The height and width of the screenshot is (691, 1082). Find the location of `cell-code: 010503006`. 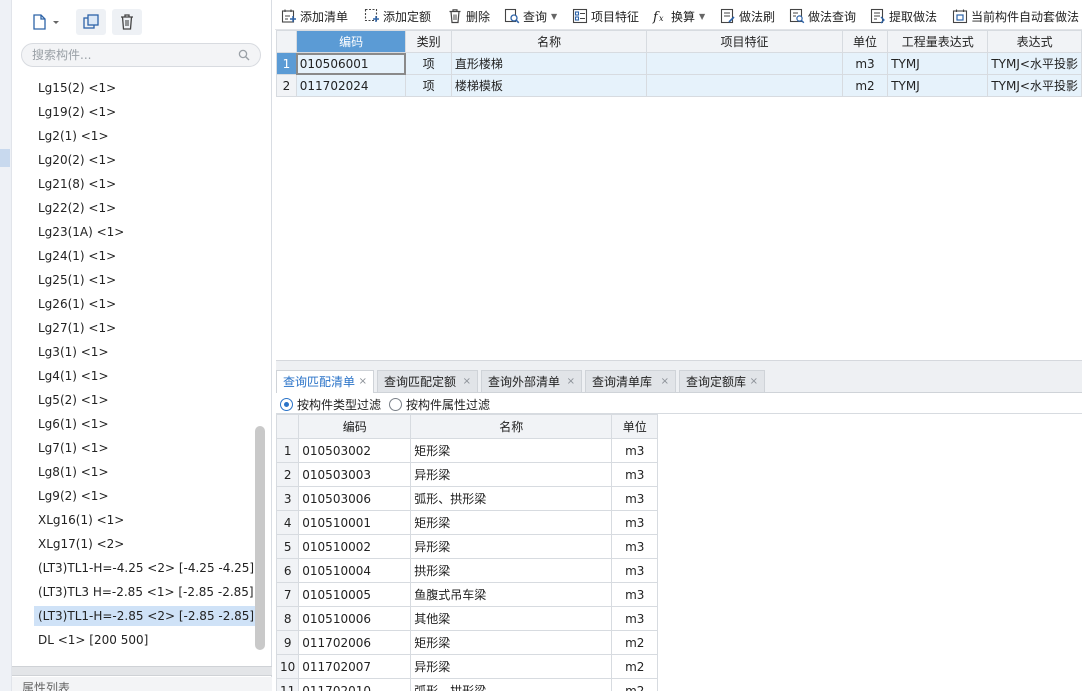

cell-code: 010503006 is located at coordinates (355, 498).